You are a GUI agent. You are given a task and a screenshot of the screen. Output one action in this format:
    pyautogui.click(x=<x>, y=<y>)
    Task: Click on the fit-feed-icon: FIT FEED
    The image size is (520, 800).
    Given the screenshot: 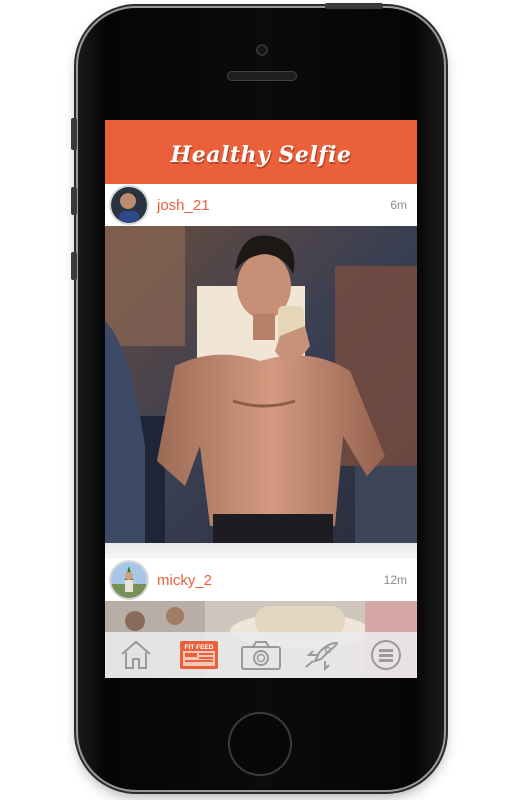 What is the action you would take?
    pyautogui.click(x=198, y=655)
    